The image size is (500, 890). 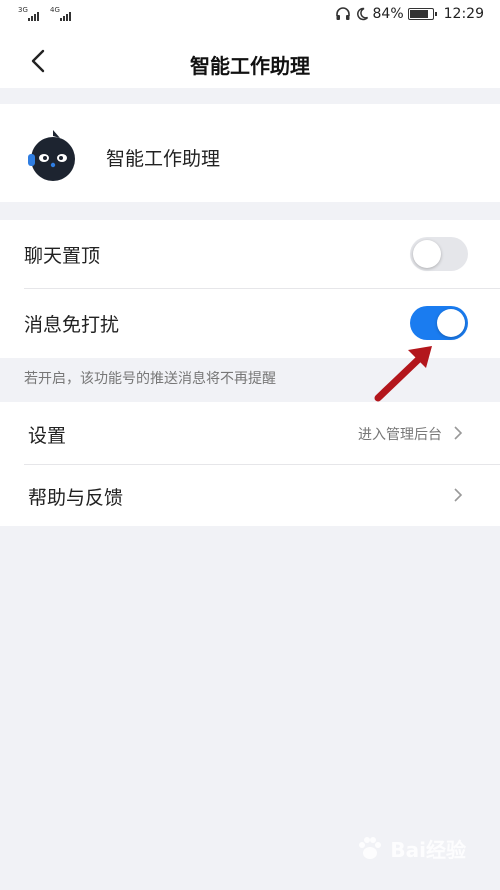 I want to click on status-bar: 3G 4G 84% 12:29, so click(x=250, y=18).